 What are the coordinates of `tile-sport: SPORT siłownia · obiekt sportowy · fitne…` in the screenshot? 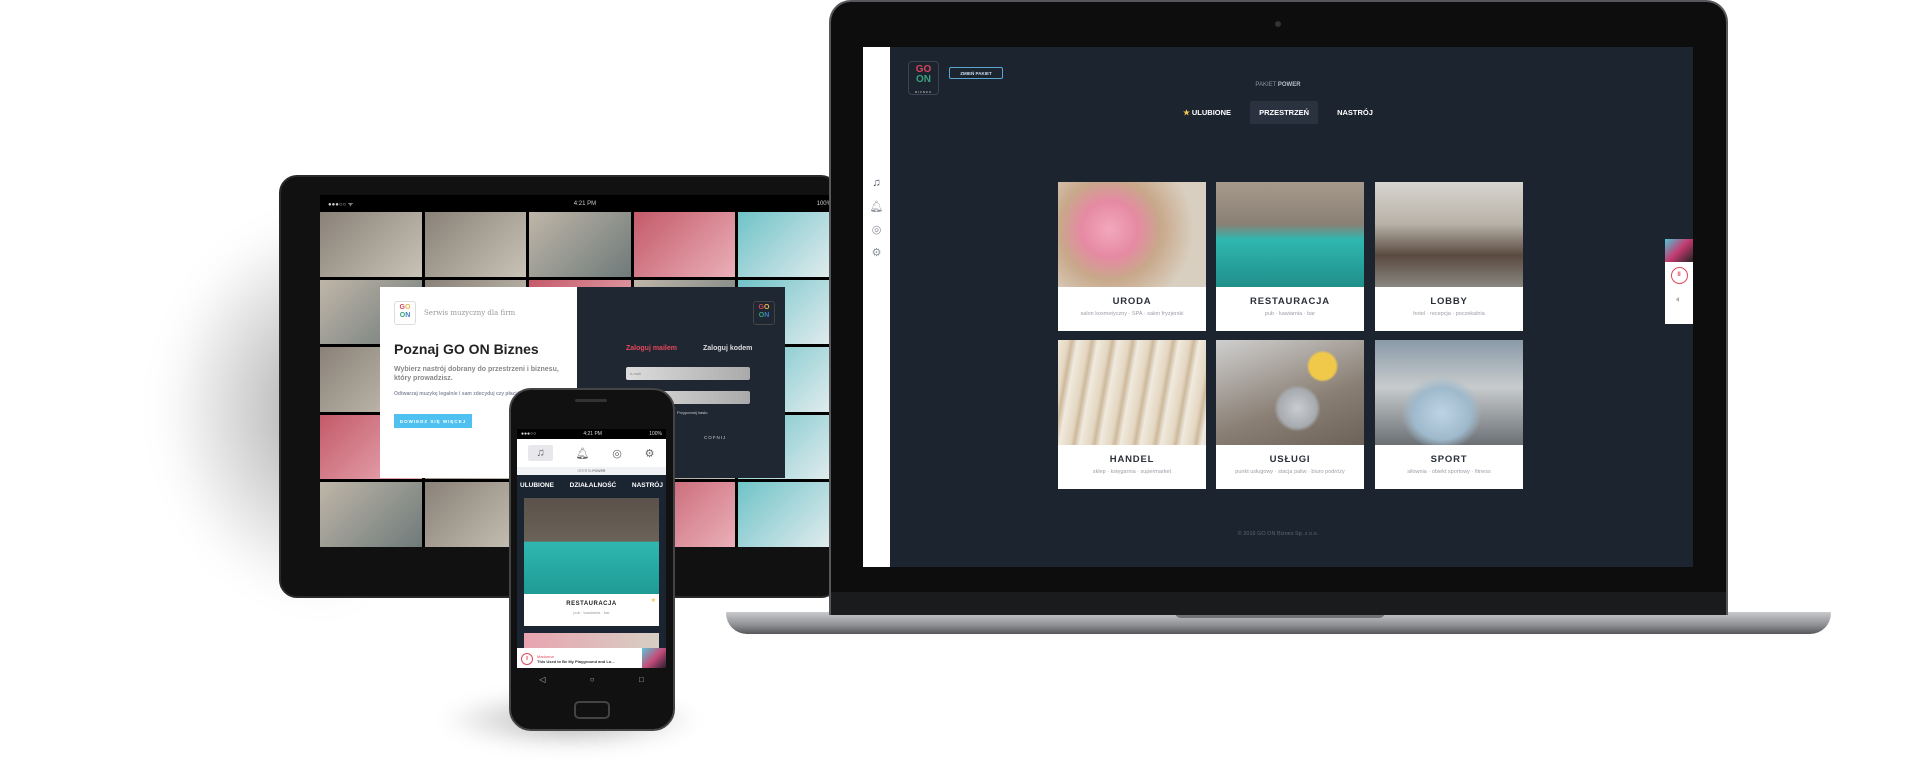 It's located at (1449, 414).